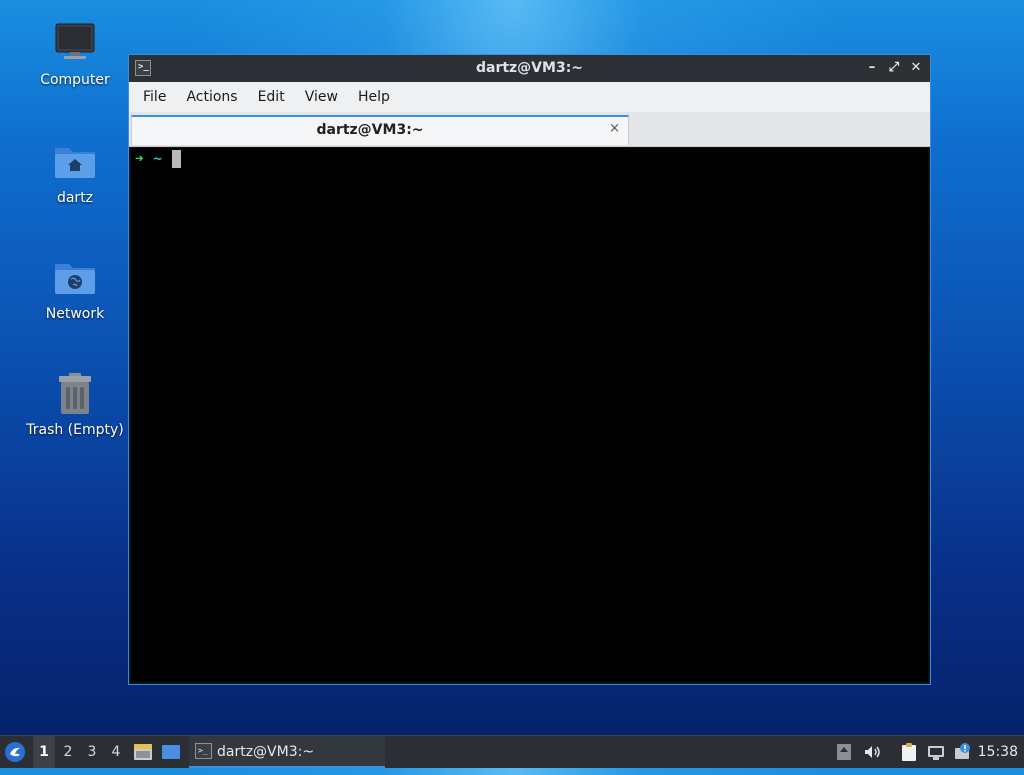 The height and width of the screenshot is (775, 1024). What do you see at coordinates (529, 97) in the screenshot?
I see `menu-bar: File Actions Edit View Help` at bounding box center [529, 97].